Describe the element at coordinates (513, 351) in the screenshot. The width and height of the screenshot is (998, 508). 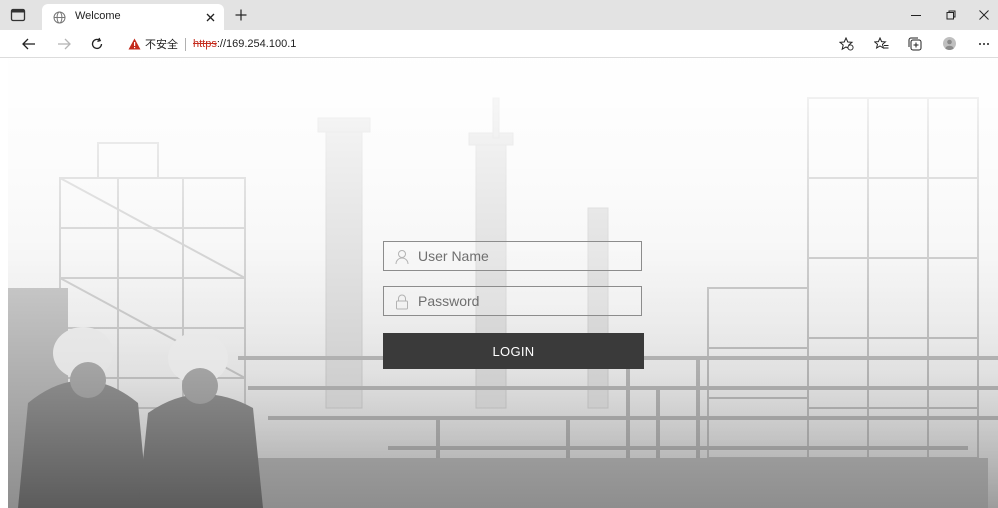
I see `login-button: LOGIN` at that location.